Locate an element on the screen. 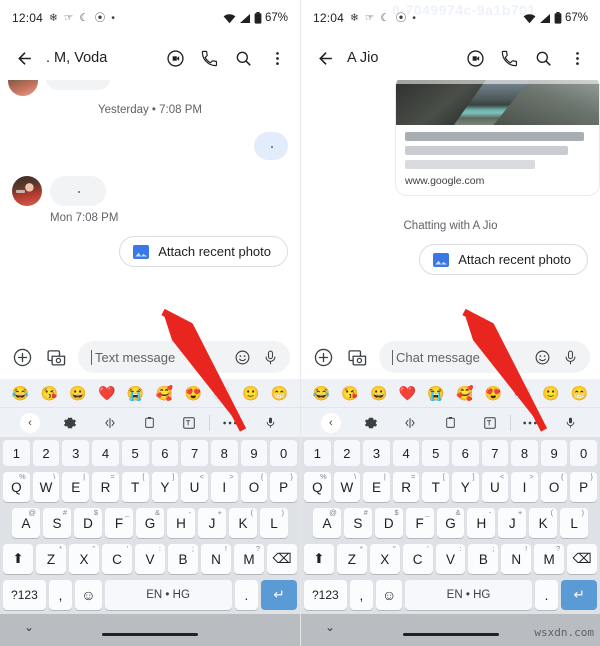 The image size is (600, 646). plus-circle-icon is located at coordinates (323, 357).